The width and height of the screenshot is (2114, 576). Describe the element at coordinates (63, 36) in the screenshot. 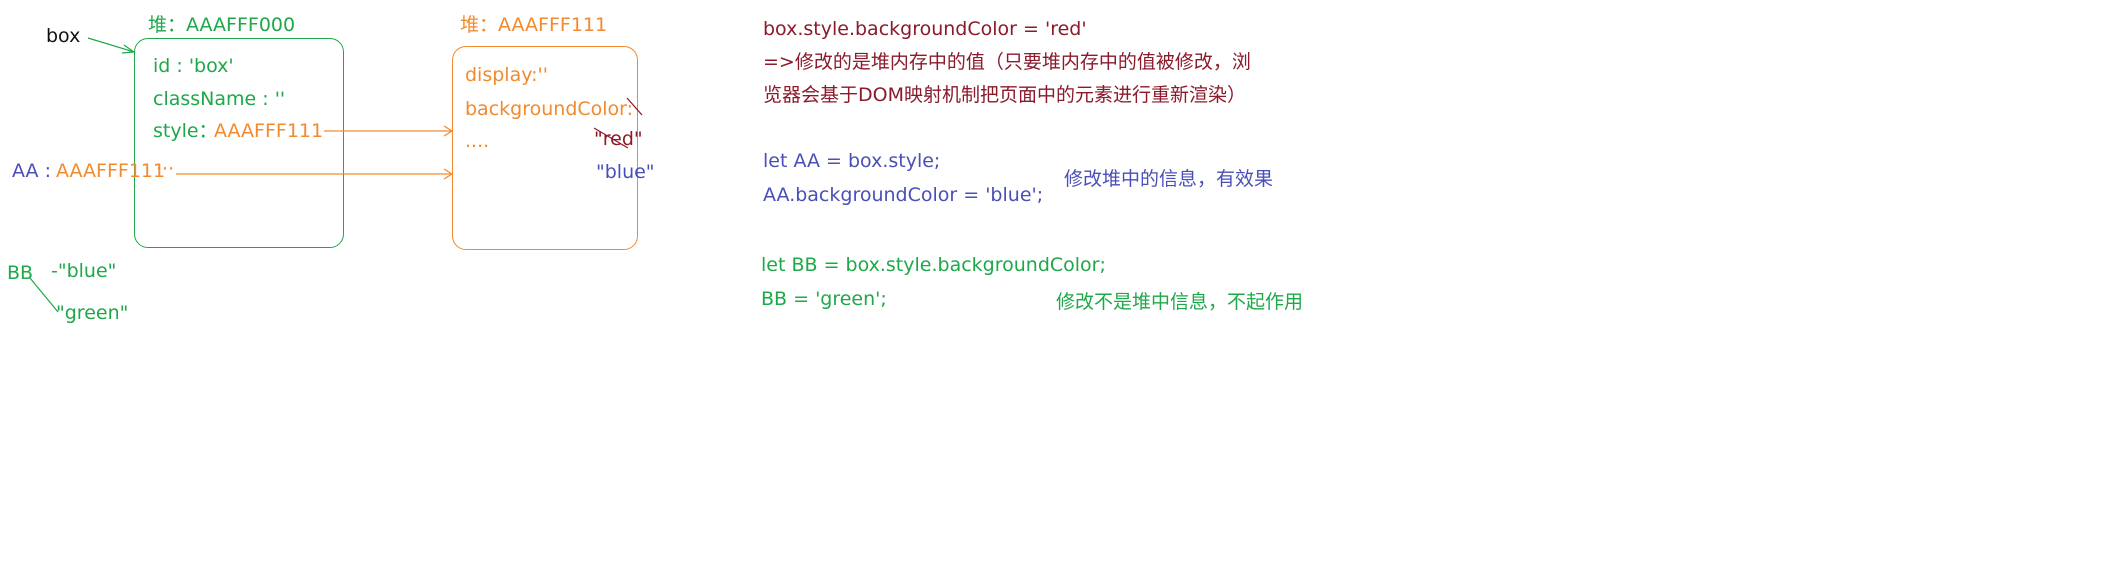

I see `box-variable-label: box` at that location.